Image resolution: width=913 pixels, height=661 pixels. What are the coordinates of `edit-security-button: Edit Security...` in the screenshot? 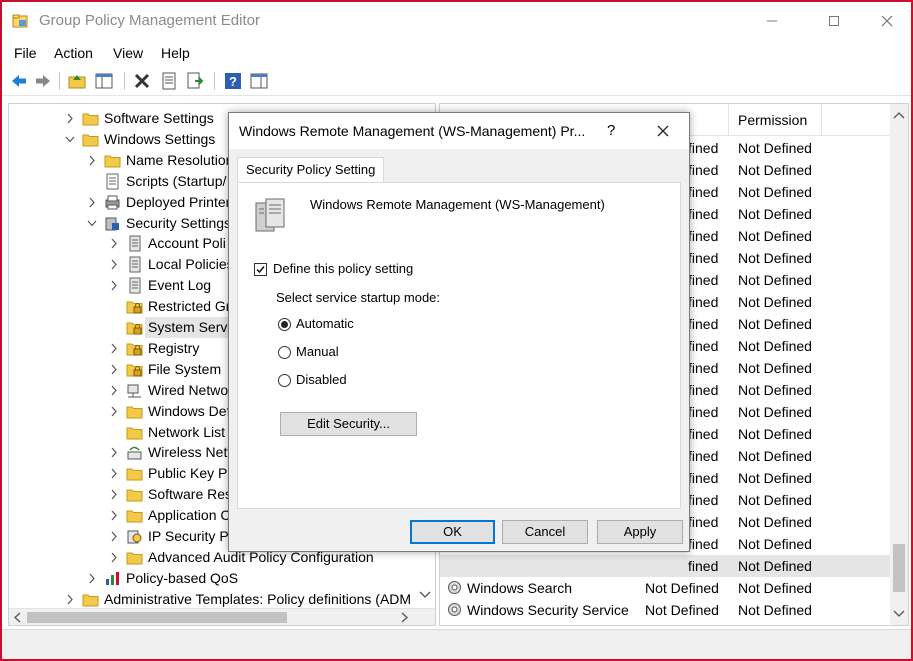 It's located at (348, 424).